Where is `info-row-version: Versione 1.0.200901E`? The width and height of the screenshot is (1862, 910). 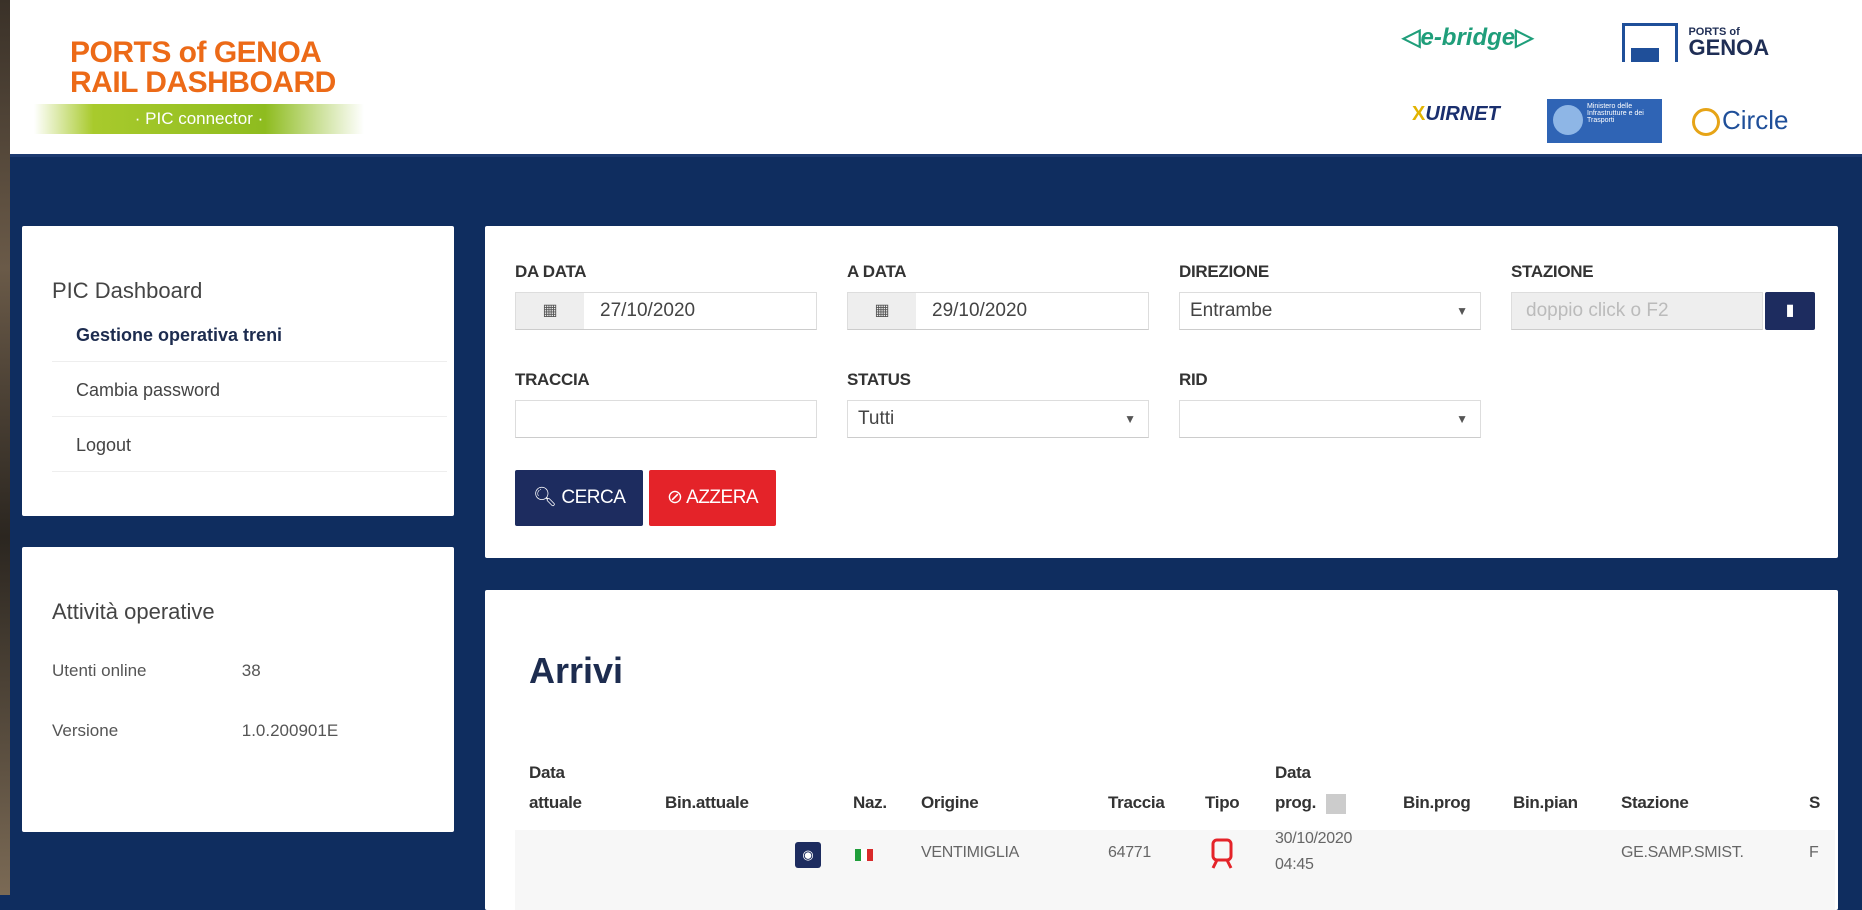
info-row-version: Versione 1.0.200901E is located at coordinates (195, 731).